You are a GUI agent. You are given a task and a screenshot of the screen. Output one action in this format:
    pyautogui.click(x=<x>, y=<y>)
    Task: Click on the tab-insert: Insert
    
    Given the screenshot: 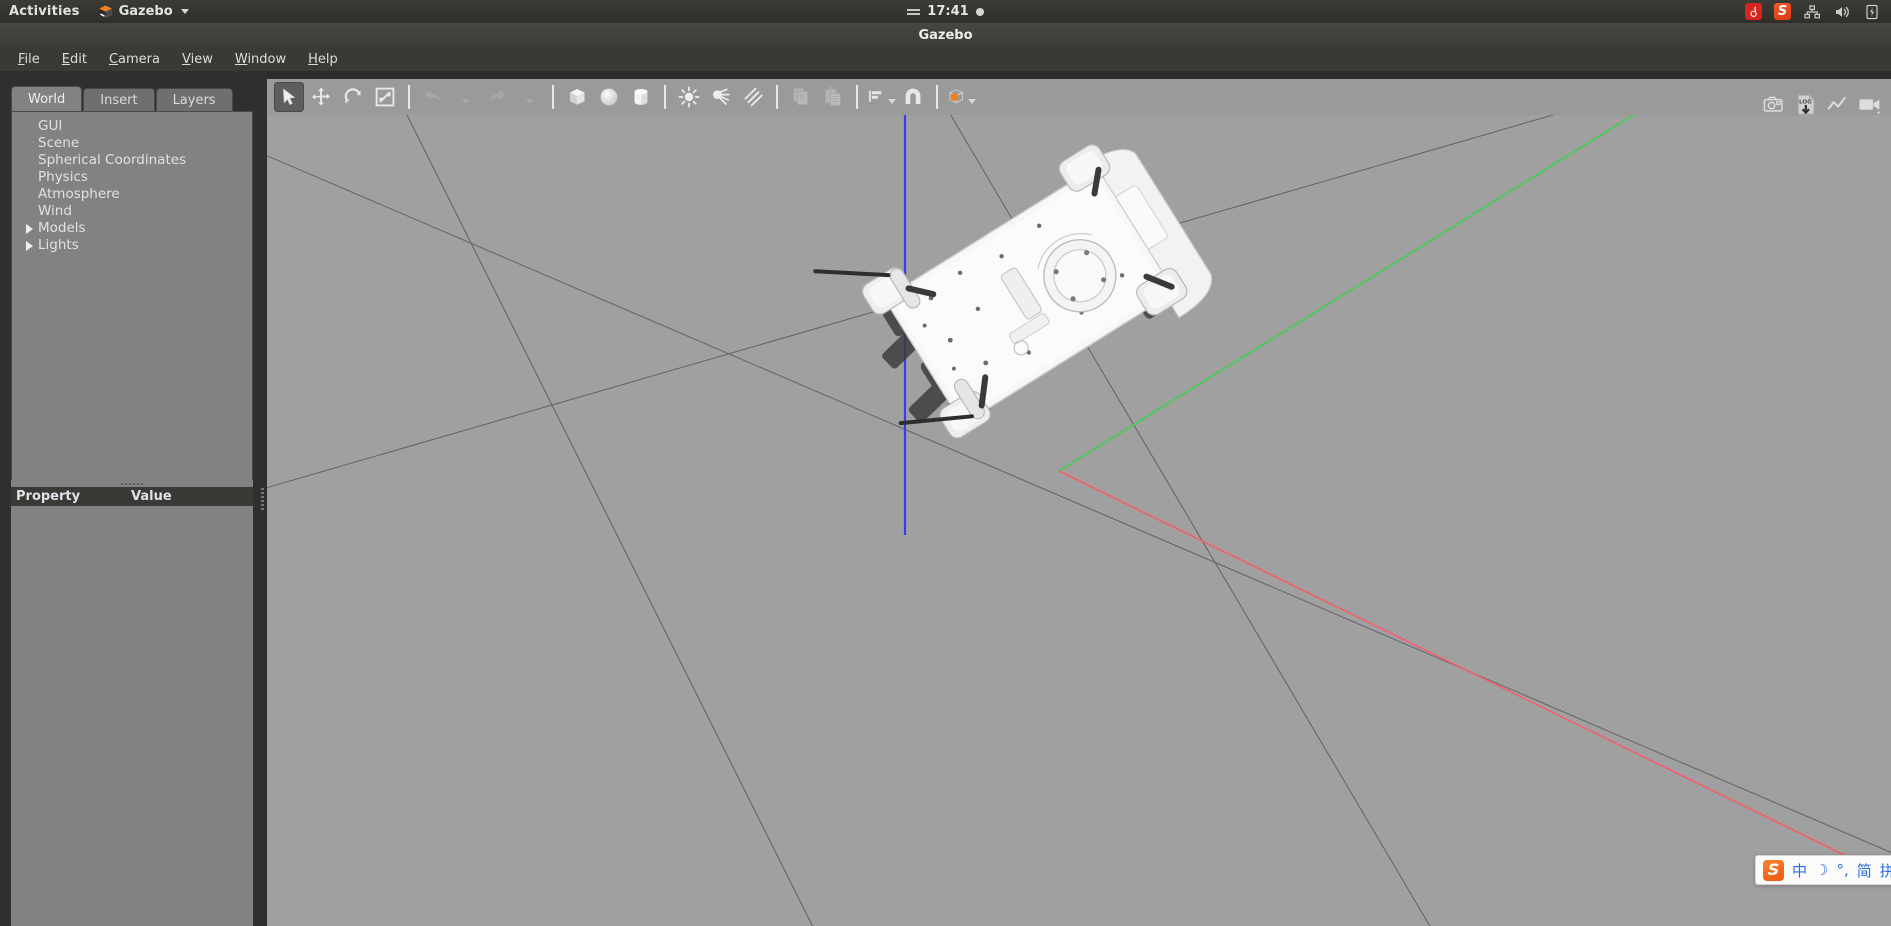 What is the action you would take?
    pyautogui.click(x=119, y=100)
    